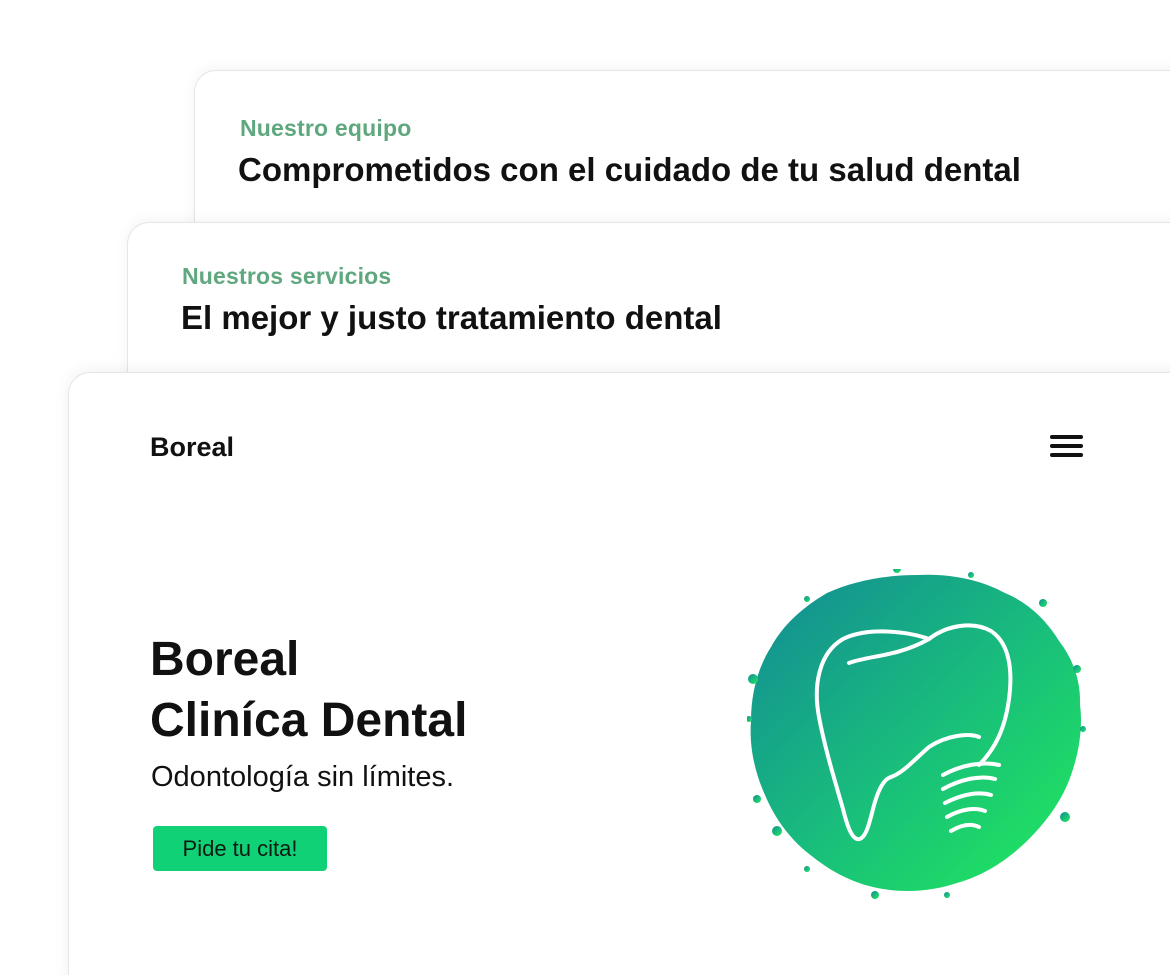 This screenshot has width=1170, height=975. I want to click on logo-brush-disc, so click(915, 732).